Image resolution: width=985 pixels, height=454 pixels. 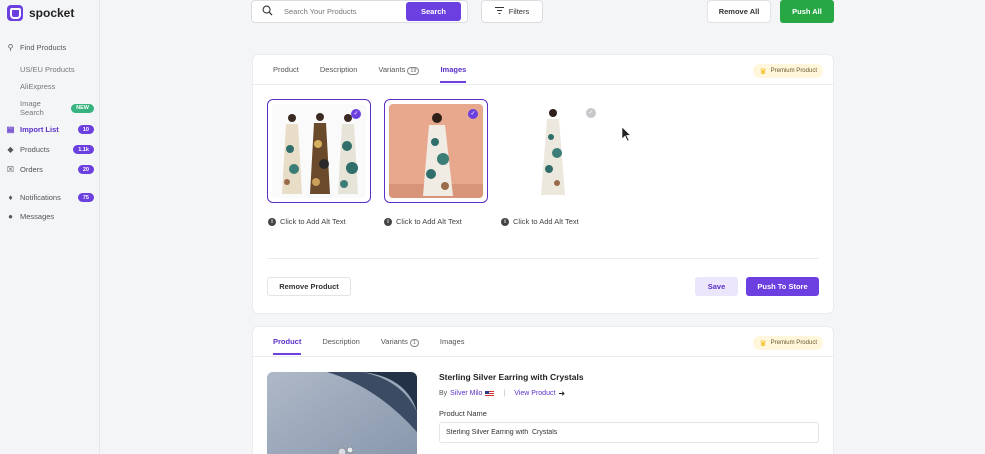 I want to click on search-icon, so click(x=270, y=12).